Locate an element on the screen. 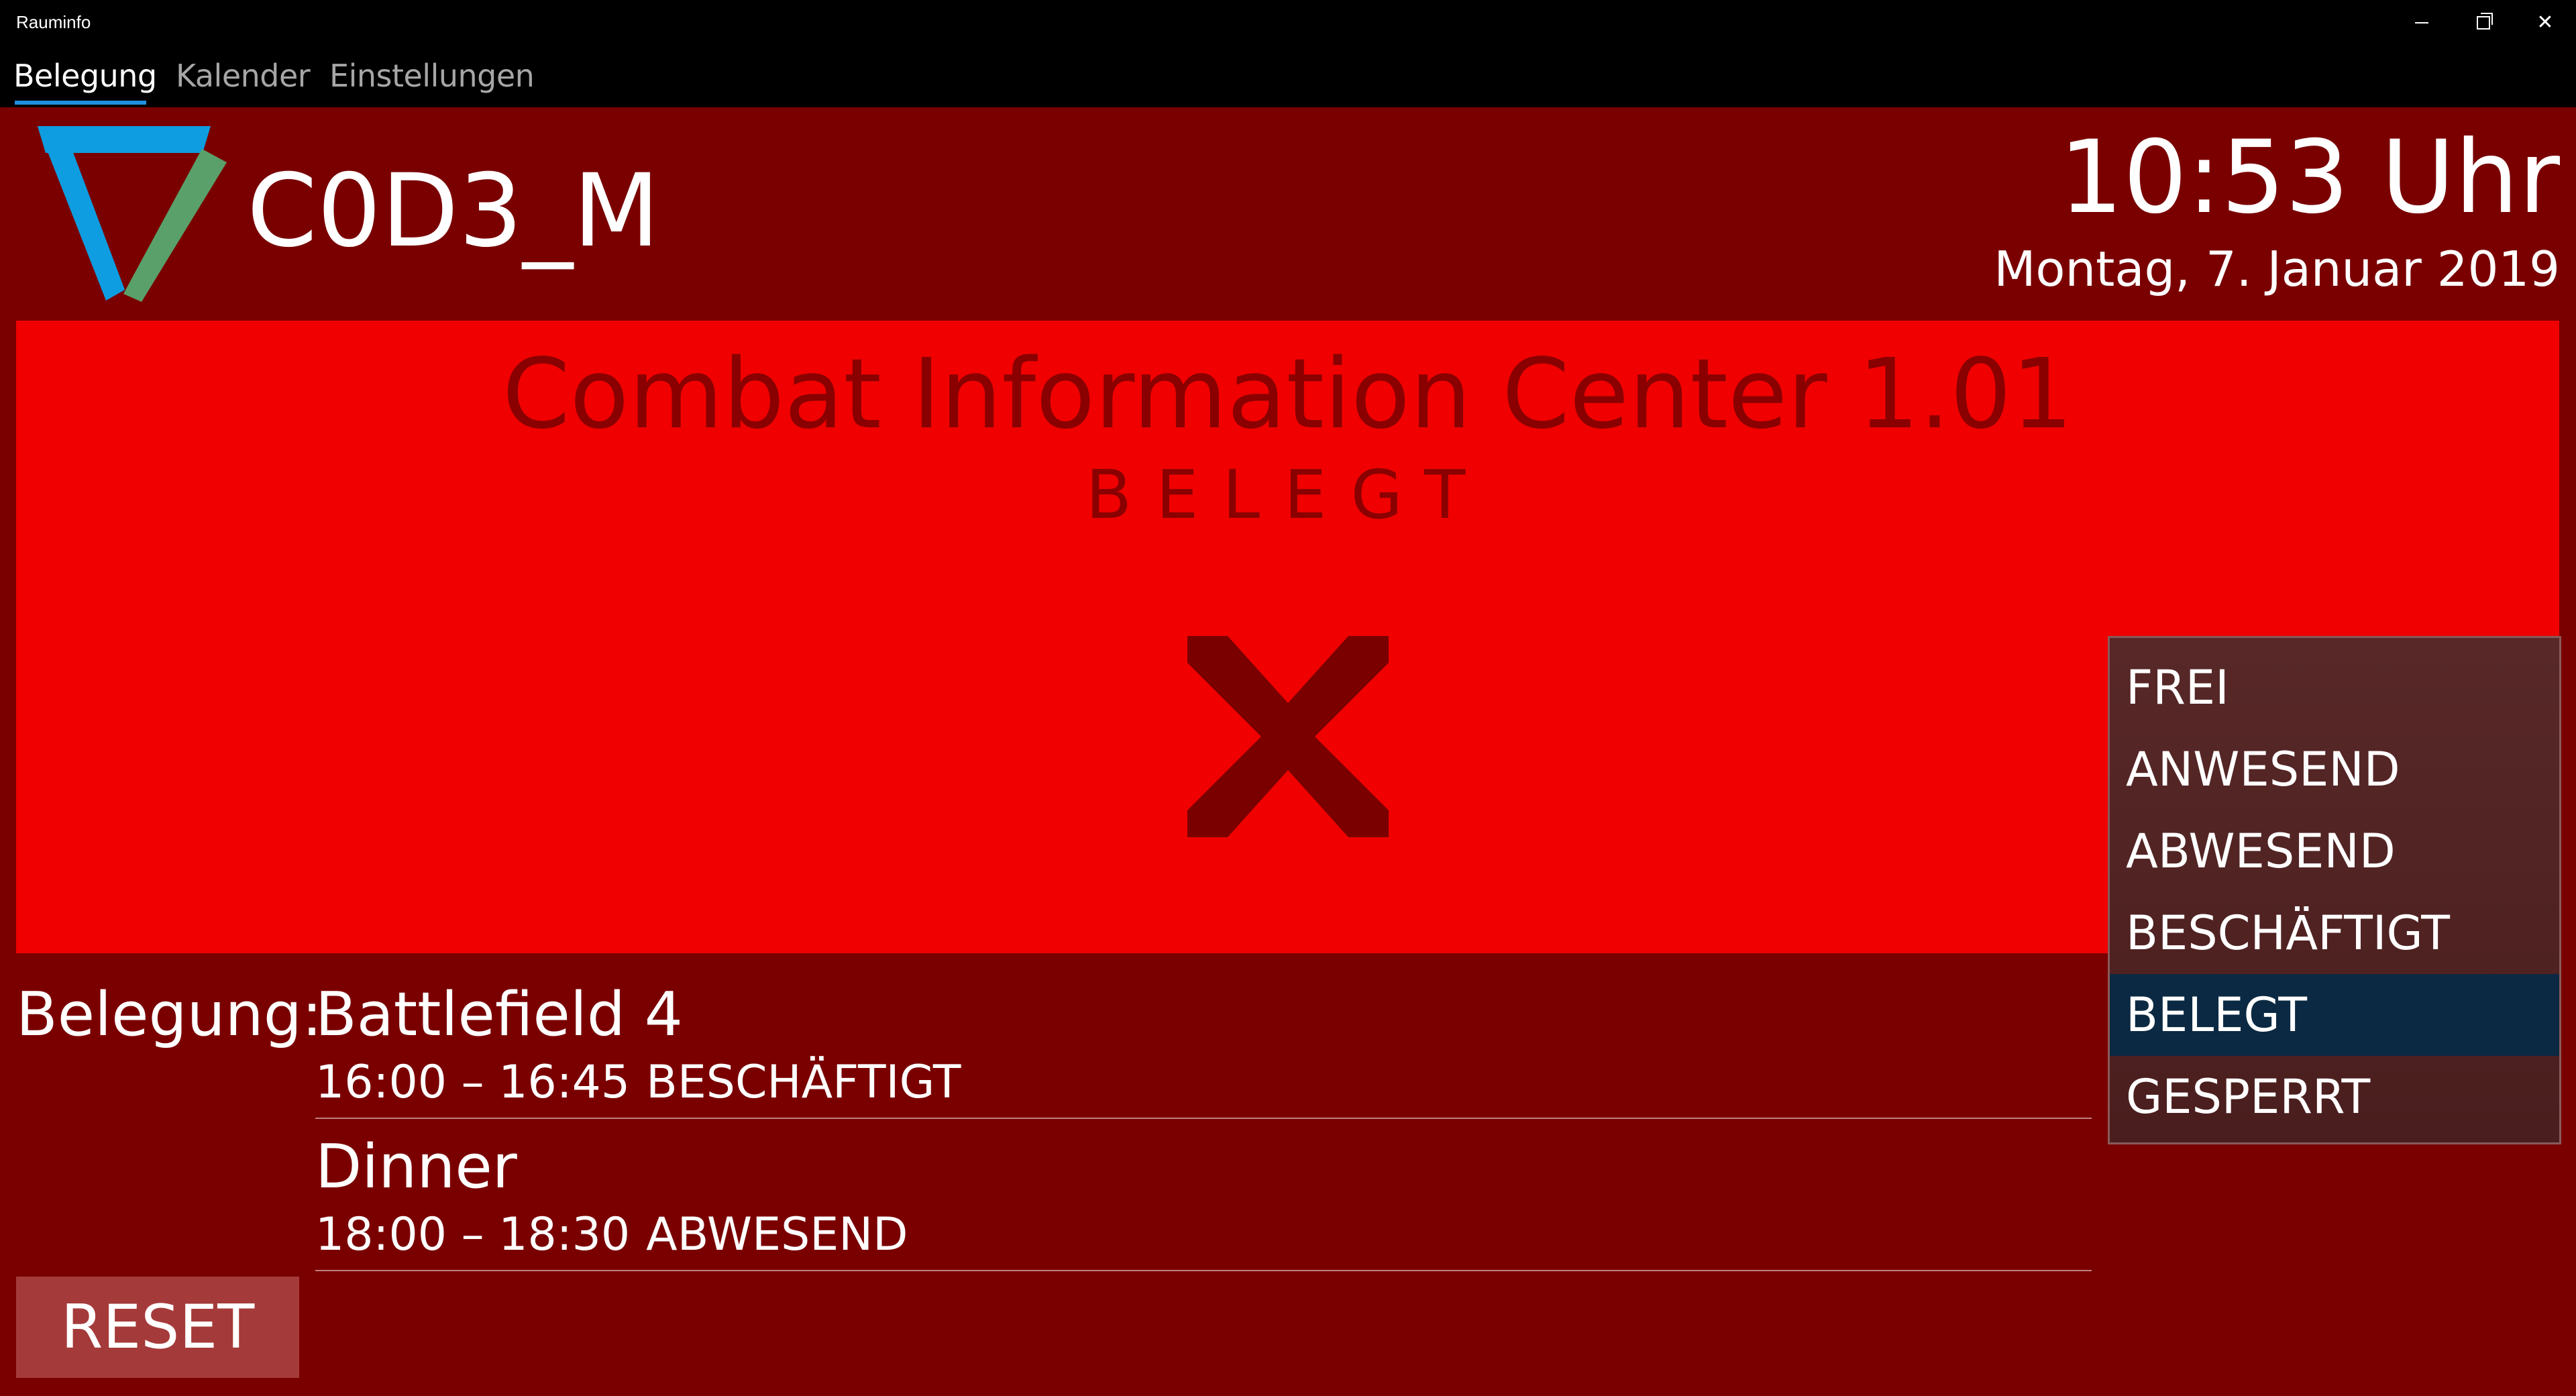 The width and height of the screenshot is (2576, 1396). current-date: Montag, 7. Januar 2019 is located at coordinates (2277, 269).